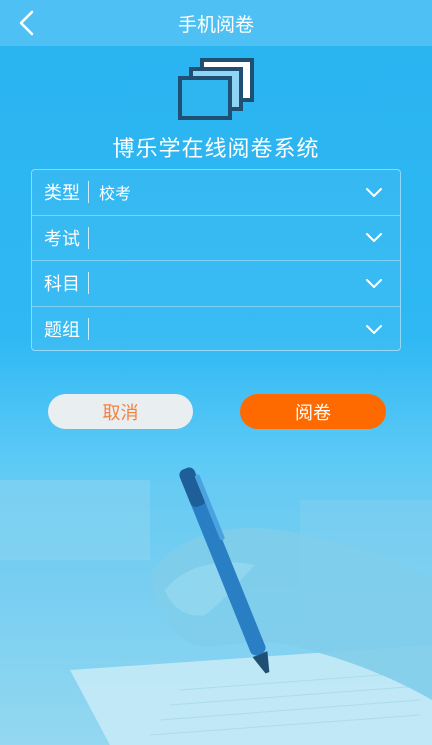 This screenshot has height=745, width=432. I want to click on page-title: 手机阅卷, so click(215, 24).